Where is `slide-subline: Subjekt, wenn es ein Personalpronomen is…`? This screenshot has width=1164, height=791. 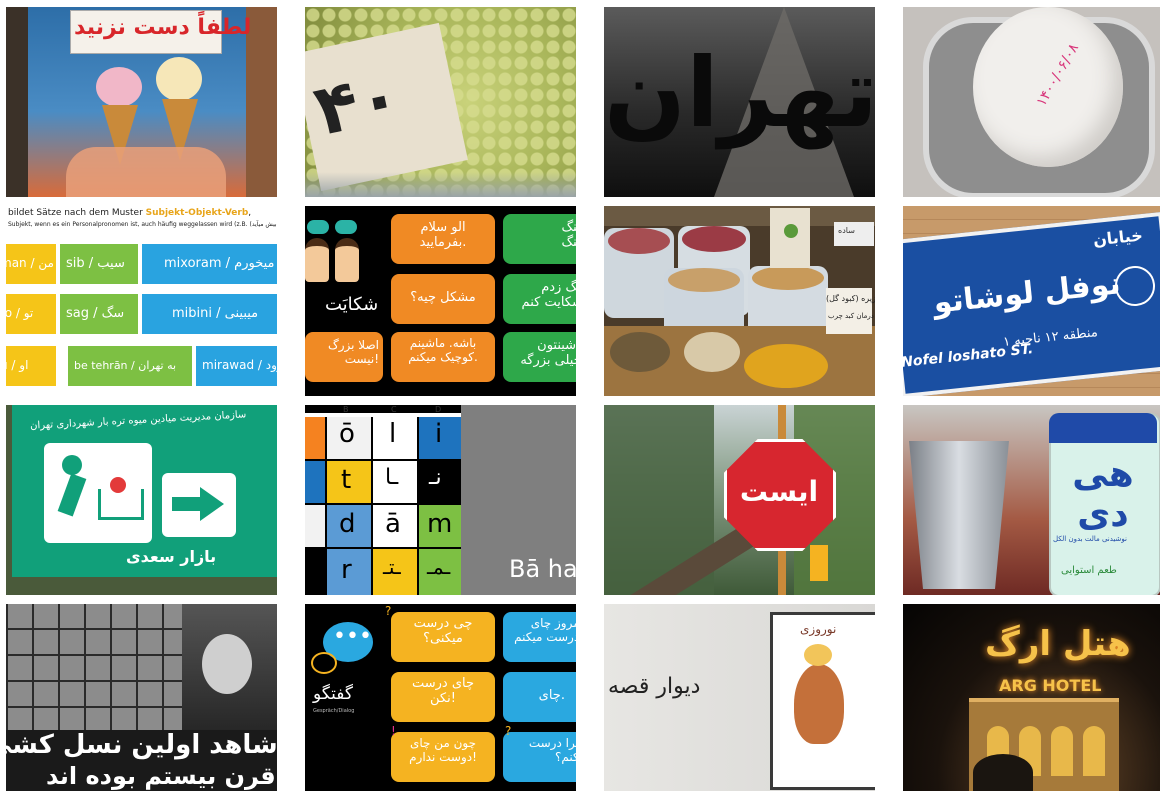
slide-subline: Subjekt, wenn es ein Personalpronomen is… is located at coordinates (142, 224).